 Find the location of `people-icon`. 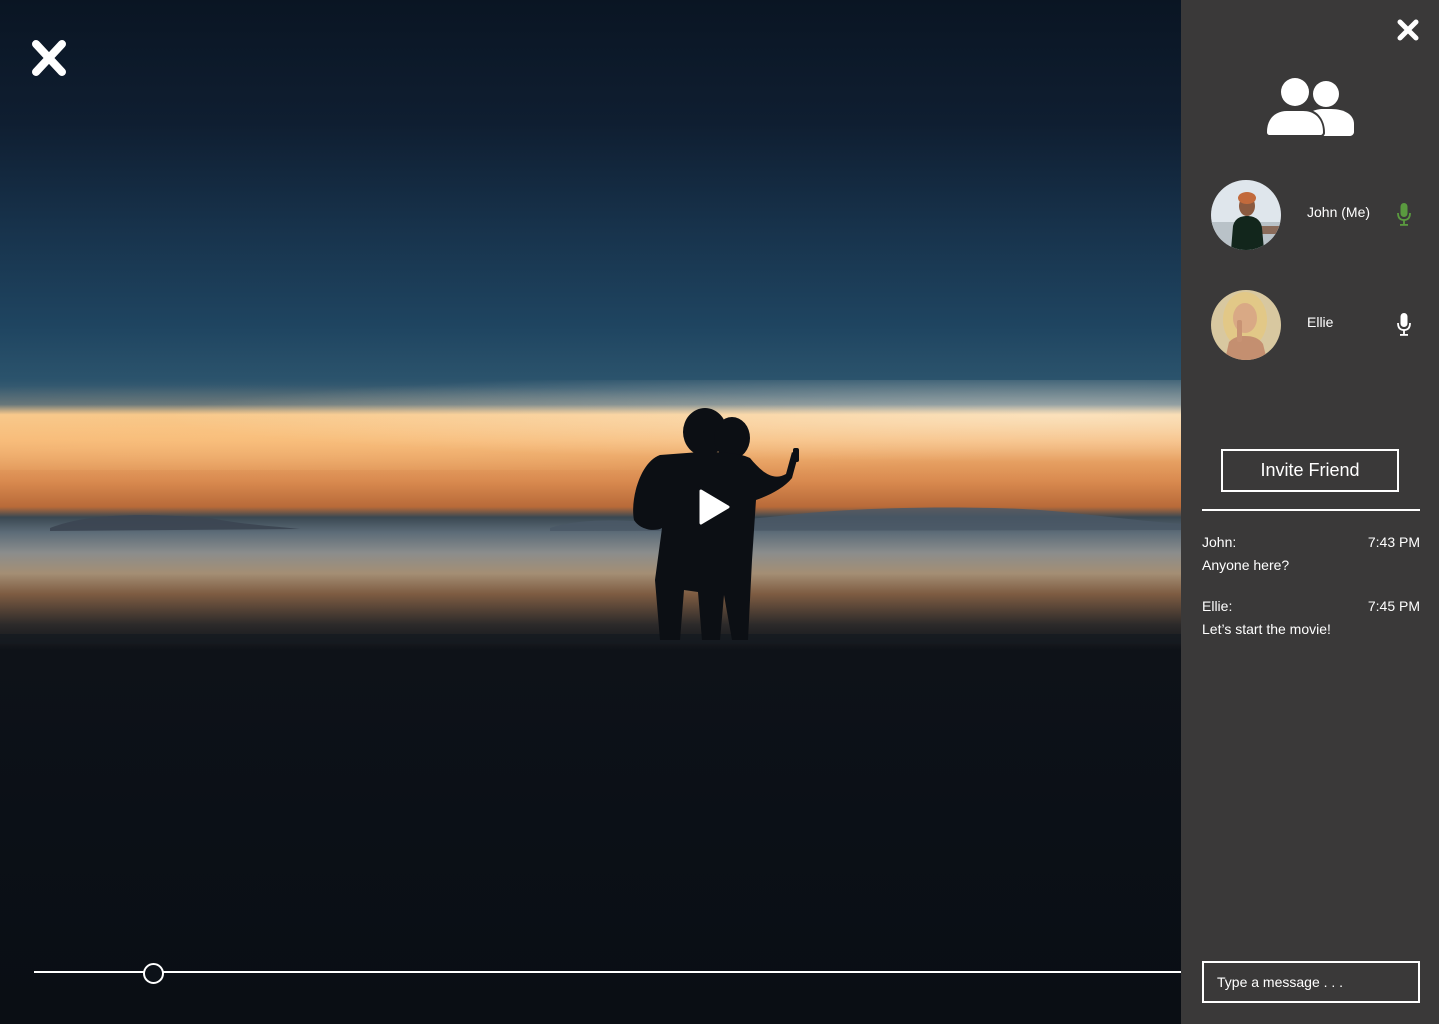

people-icon is located at coordinates (1309, 106).